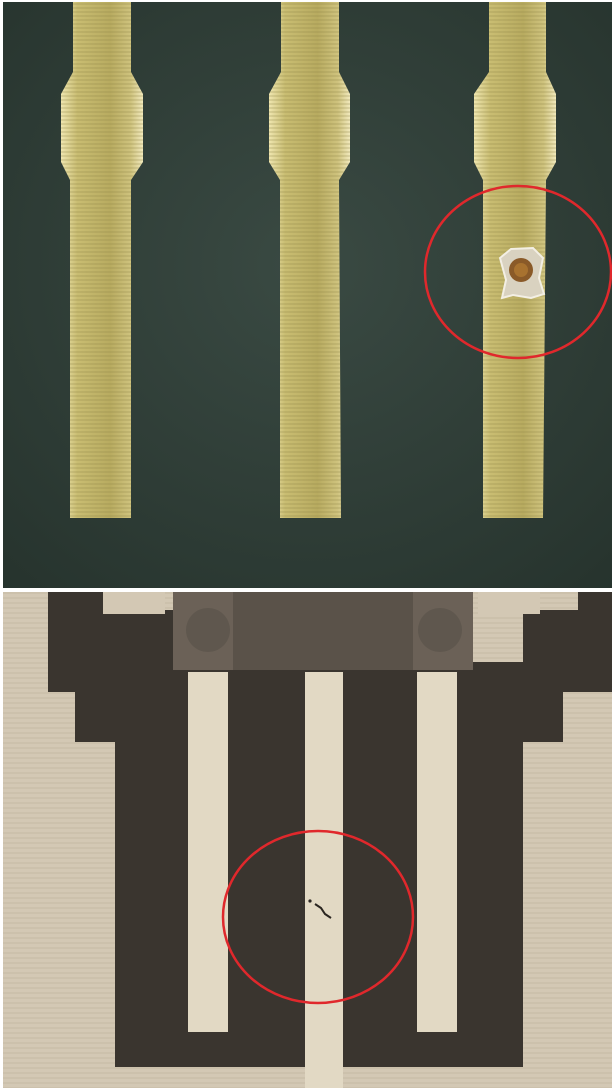 This screenshot has width=615, height=1090. What do you see at coordinates (208, 852) in the screenshot?
I see `trace-left` at bounding box center [208, 852].